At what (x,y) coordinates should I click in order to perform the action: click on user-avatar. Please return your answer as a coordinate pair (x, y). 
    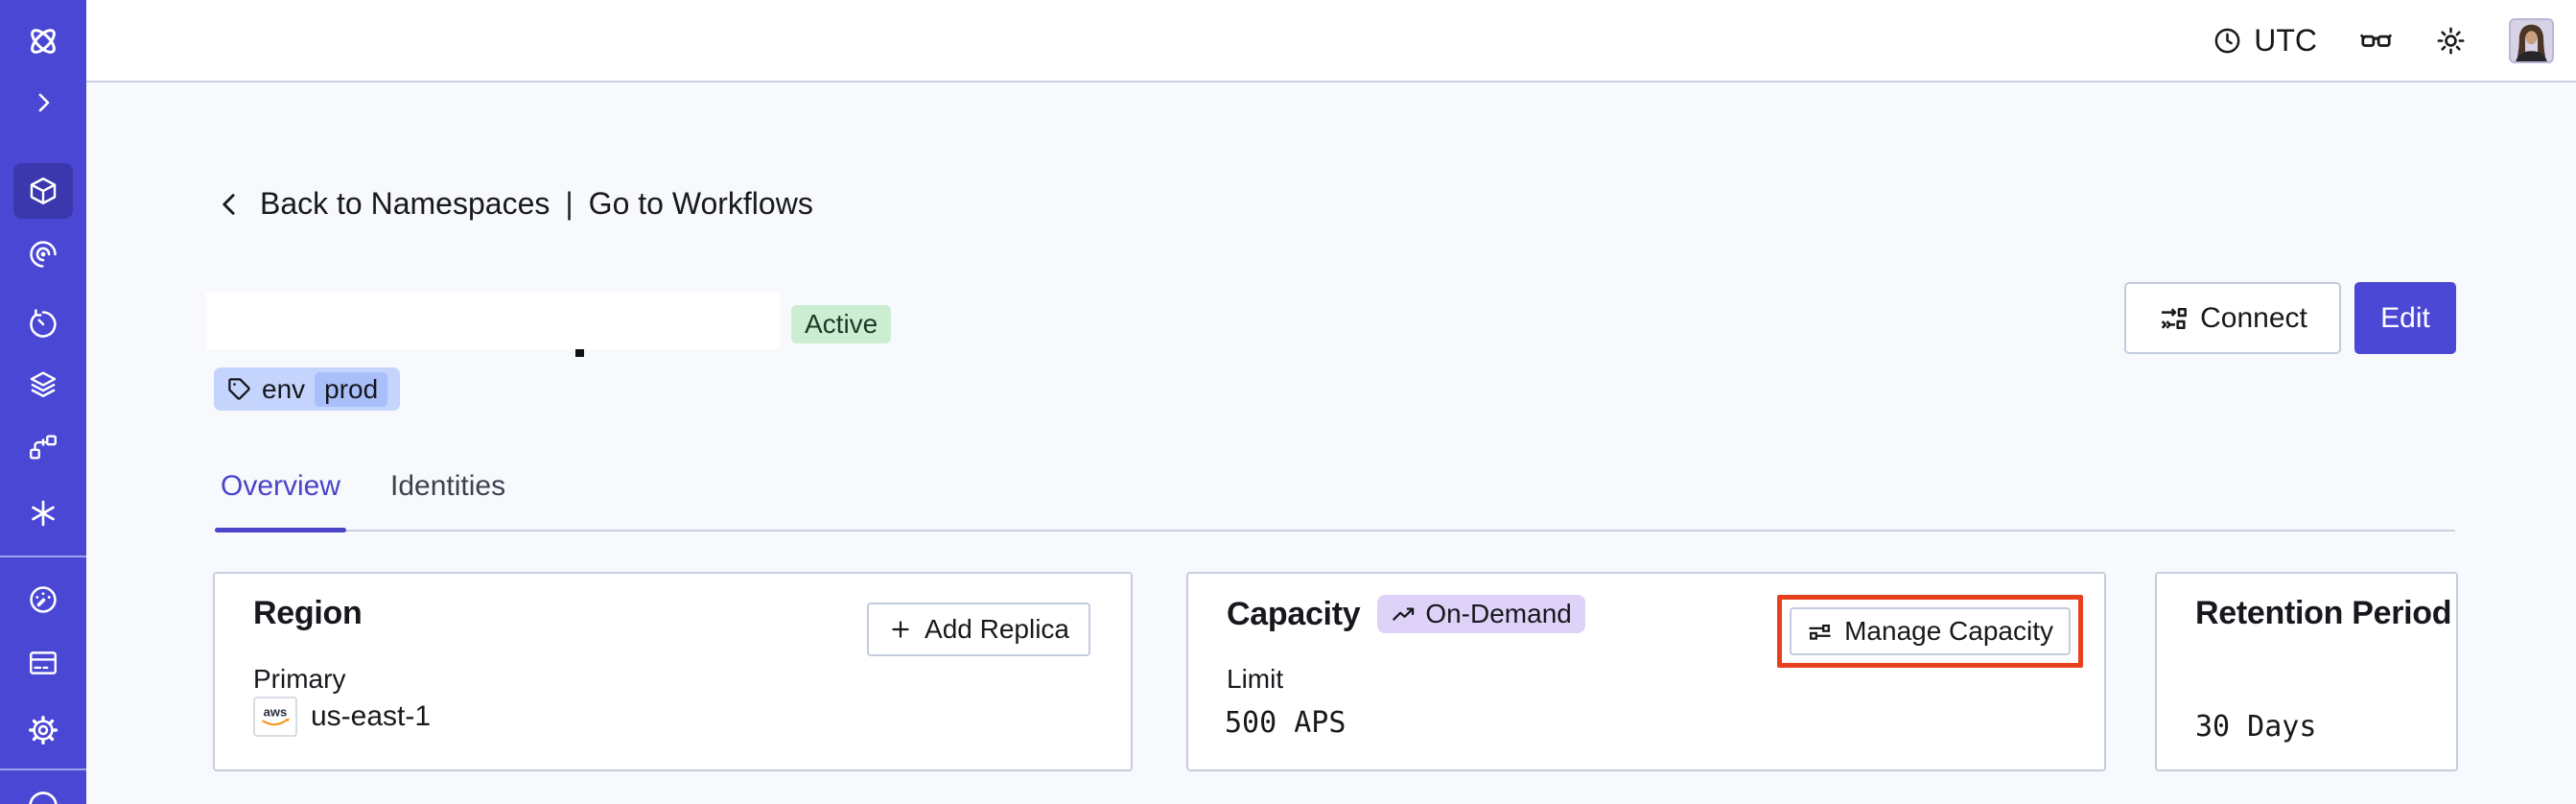
    Looking at the image, I should click on (2531, 40).